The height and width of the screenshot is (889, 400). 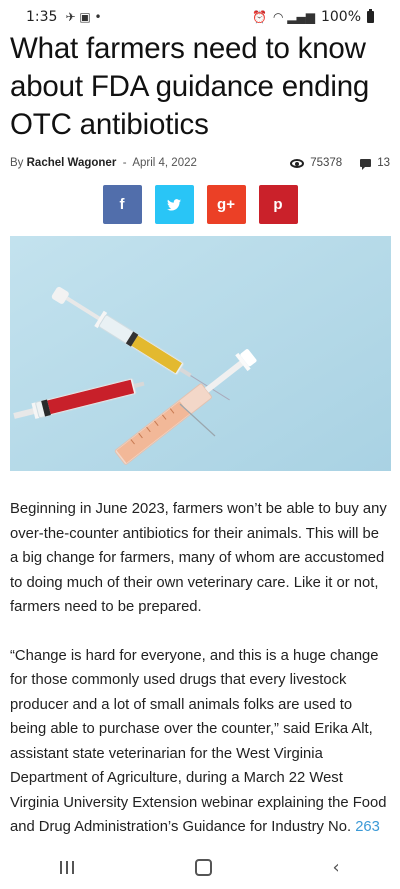 What do you see at coordinates (297, 163) in the screenshot?
I see `eye-icon` at bounding box center [297, 163].